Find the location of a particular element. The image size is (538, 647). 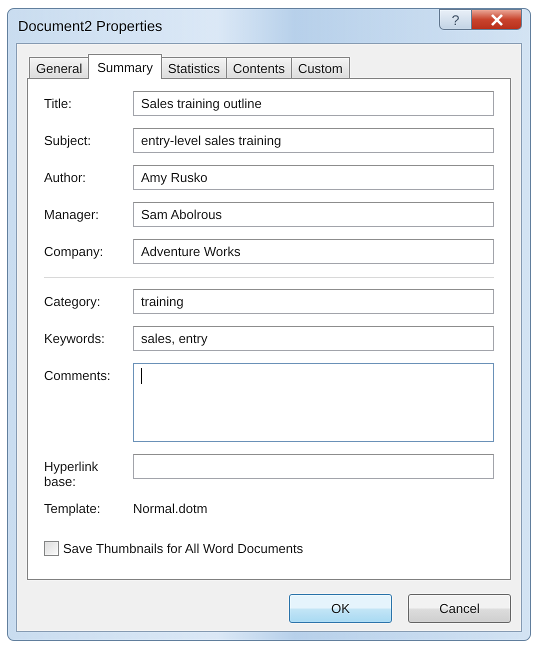

field-label: Template: is located at coordinates (73, 508).